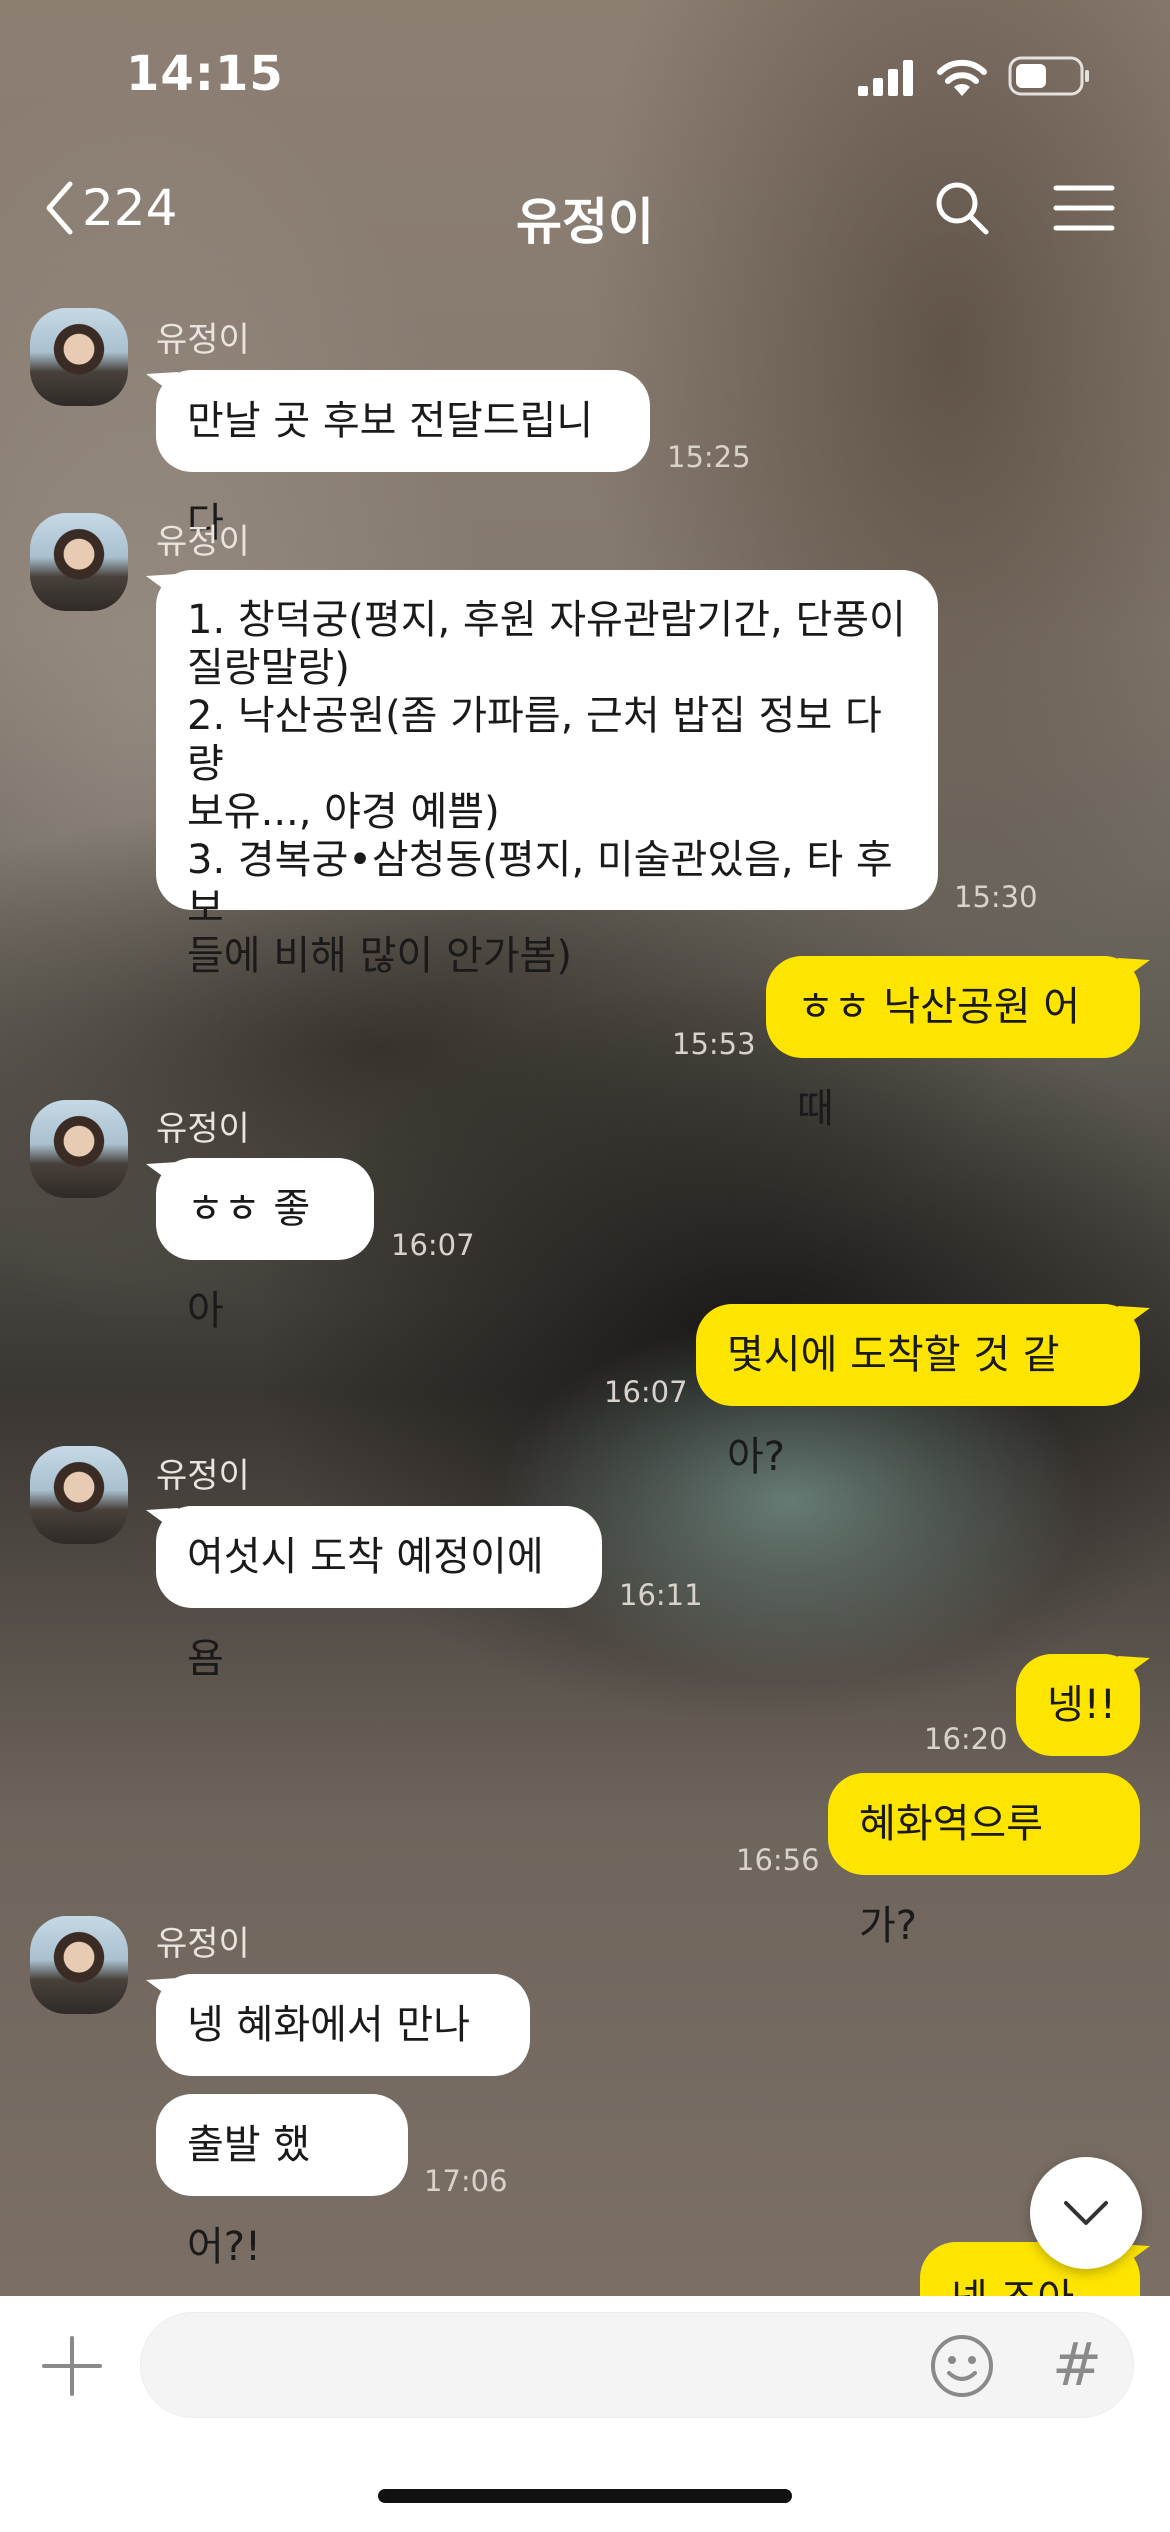 The image size is (1170, 2532). I want to click on message-time: 15:25, so click(709, 457).